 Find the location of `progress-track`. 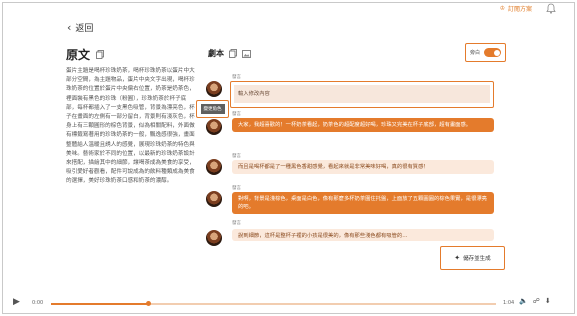

progress-track is located at coordinates (273, 303).